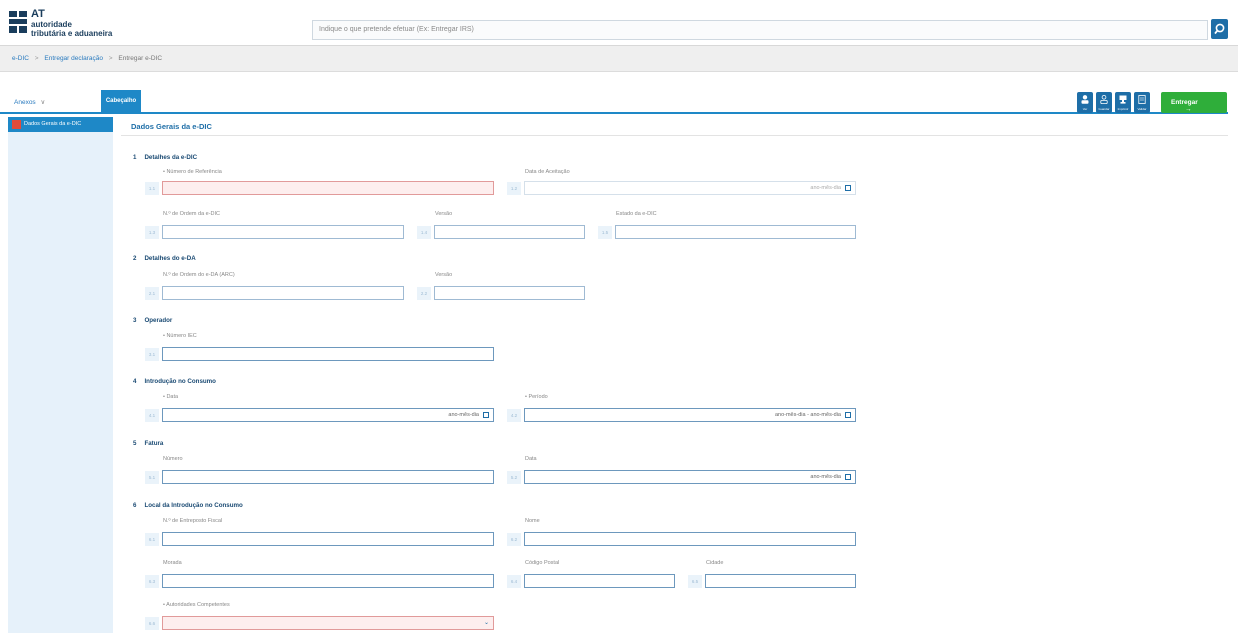 Image resolution: width=1238 pixels, height=633 pixels. I want to click on user-outline-icon, so click(1104, 99).